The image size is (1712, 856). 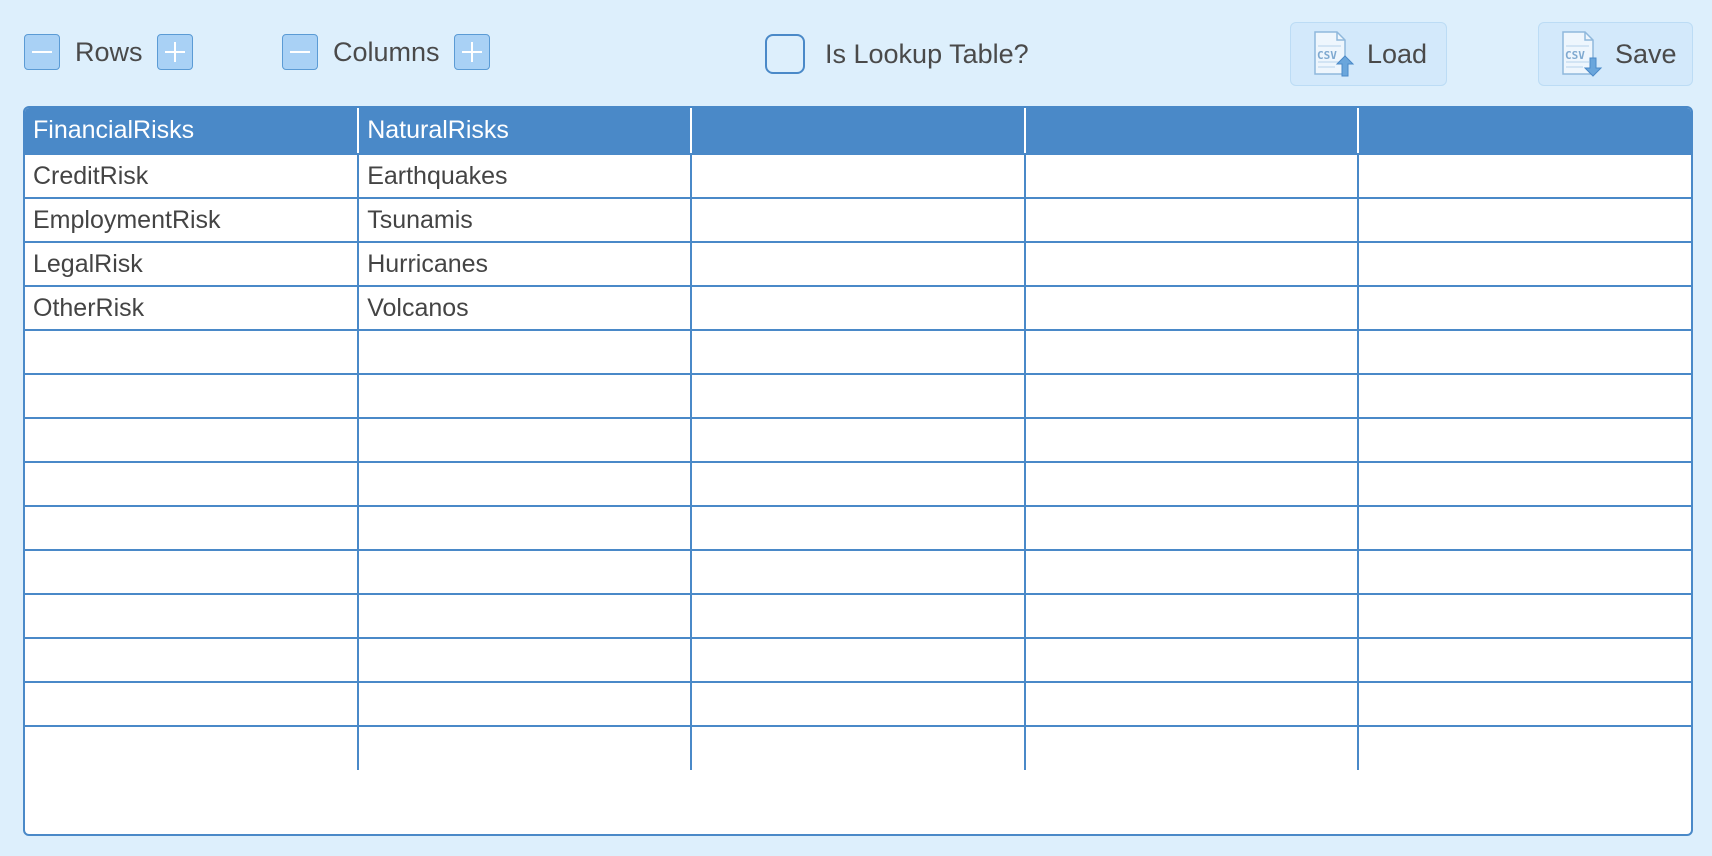 I want to click on columns-decrement-button, so click(x=300, y=52).